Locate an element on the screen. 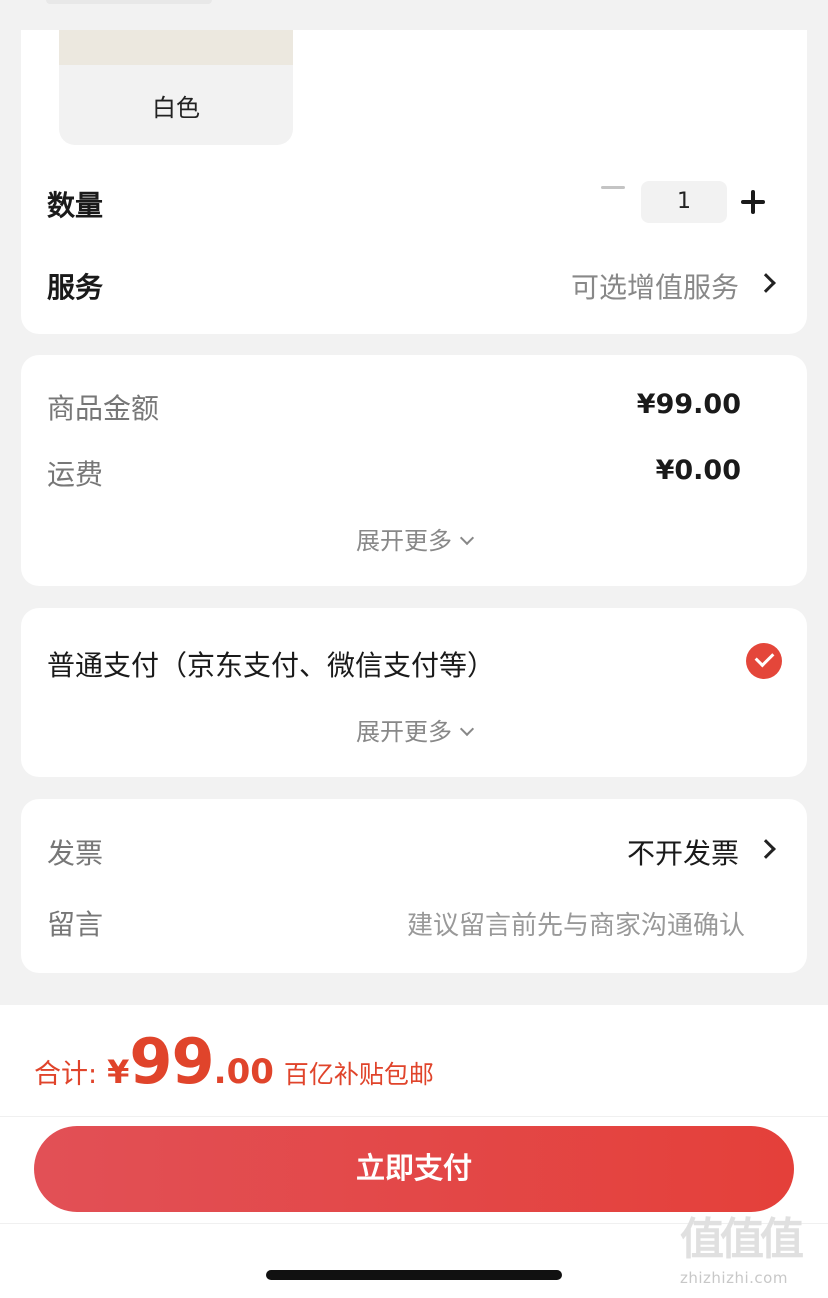  invoice-label: 发票 is located at coordinates (75, 853).